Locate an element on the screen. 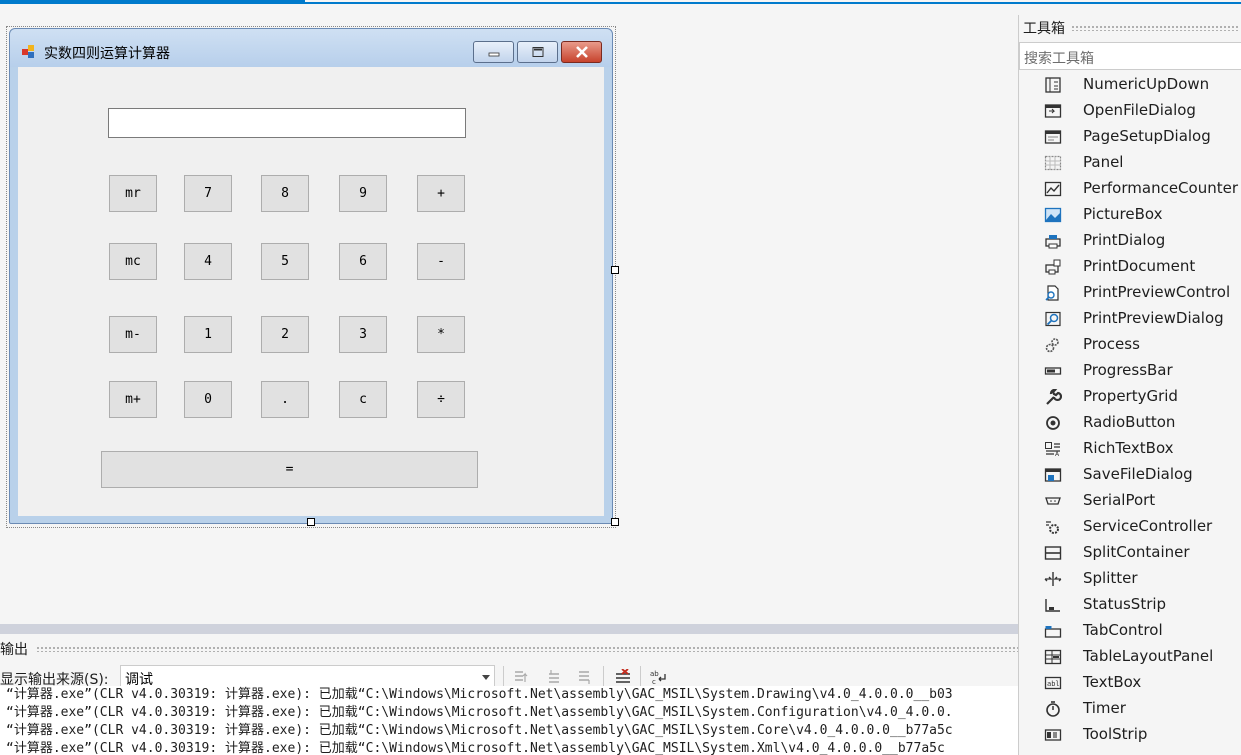 The height and width of the screenshot is (755, 1241). digit-8-button: 8 is located at coordinates (285, 193).